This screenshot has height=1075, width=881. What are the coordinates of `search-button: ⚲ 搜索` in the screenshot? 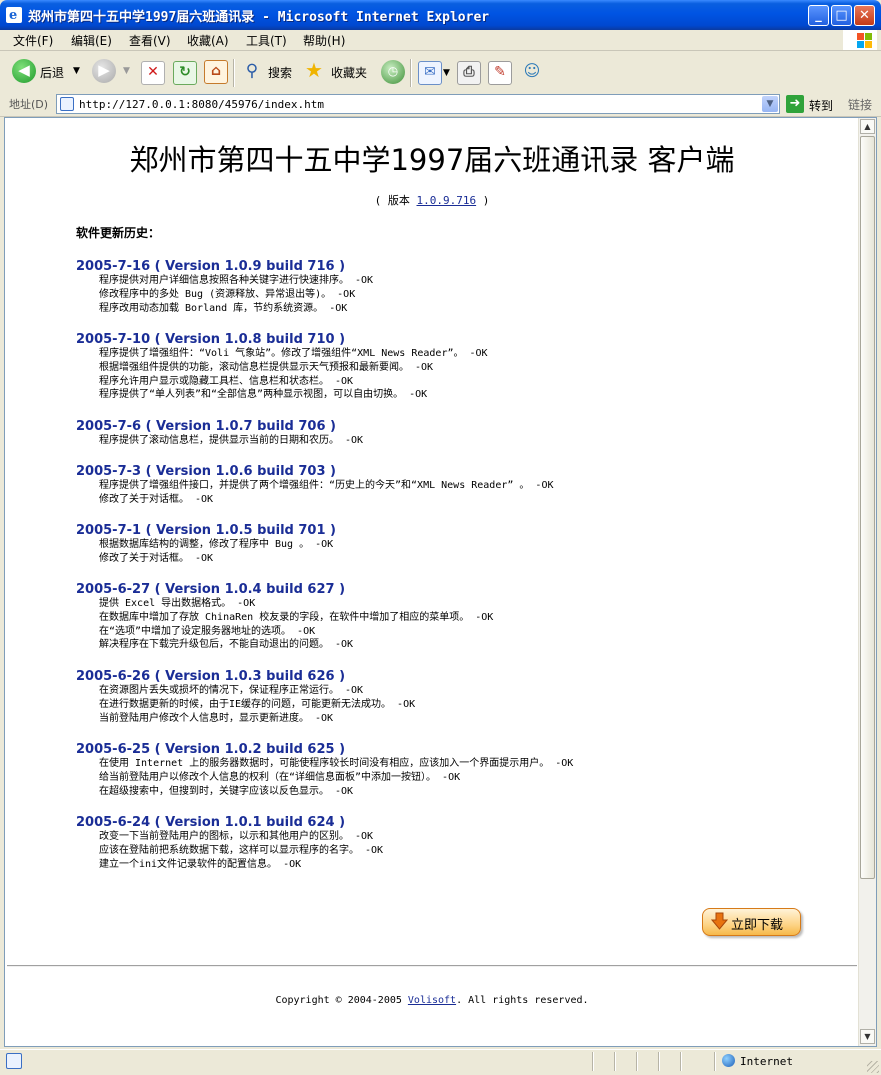 It's located at (268, 72).